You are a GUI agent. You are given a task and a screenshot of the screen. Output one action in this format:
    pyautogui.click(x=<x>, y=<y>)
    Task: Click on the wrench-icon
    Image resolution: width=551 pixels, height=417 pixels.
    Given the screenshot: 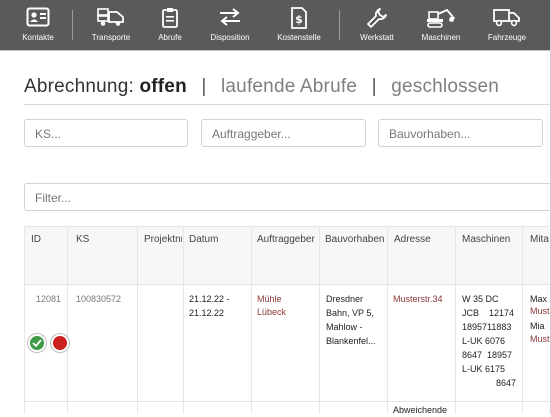 What is the action you would take?
    pyautogui.click(x=377, y=18)
    